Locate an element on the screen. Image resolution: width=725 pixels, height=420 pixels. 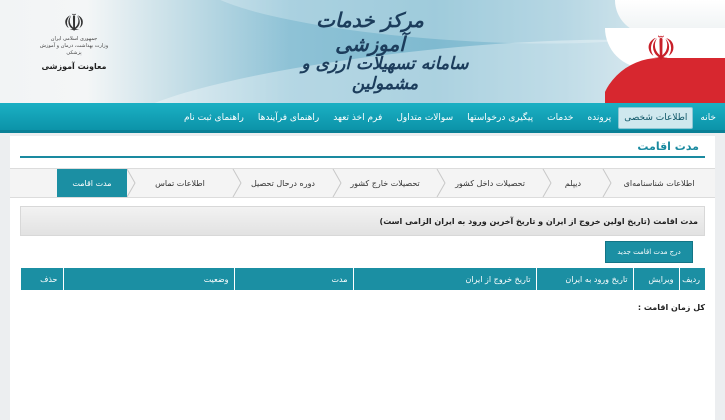
tab-residence-duration: مدت اقامت is located at coordinates (92, 183).